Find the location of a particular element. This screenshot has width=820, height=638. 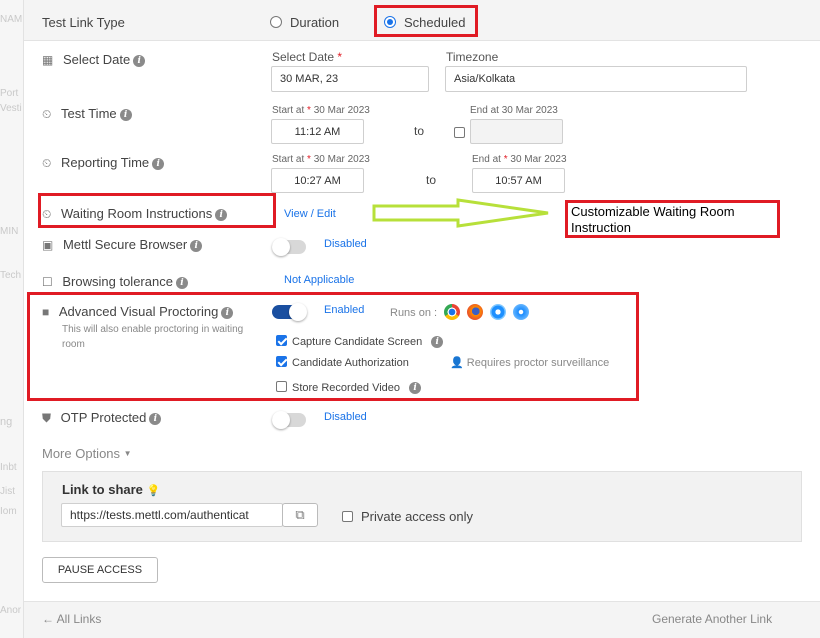

otp-status: Disabled is located at coordinates (345, 417).